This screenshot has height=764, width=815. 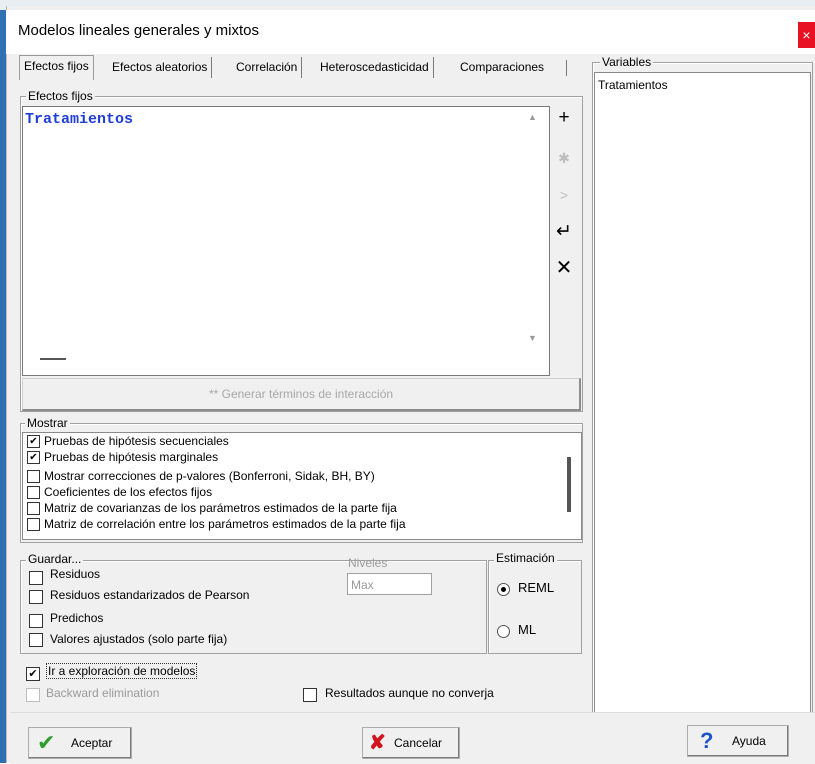 I want to click on niveles-label: Niveles, so click(x=368, y=563).